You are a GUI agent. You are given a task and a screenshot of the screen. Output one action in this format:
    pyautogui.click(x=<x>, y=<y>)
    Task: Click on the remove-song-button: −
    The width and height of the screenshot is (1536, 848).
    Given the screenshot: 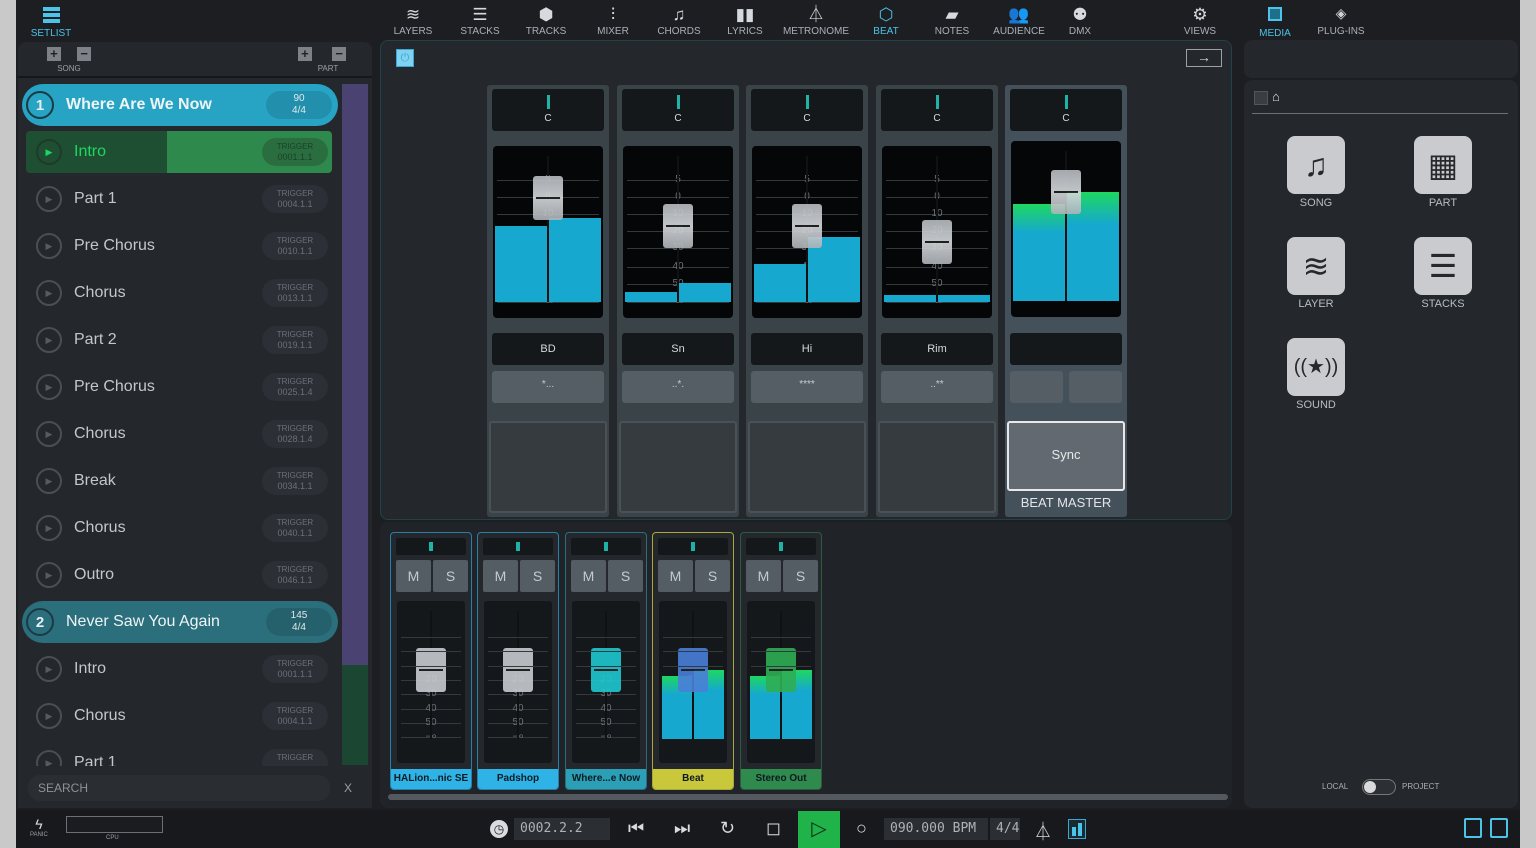 What is the action you would take?
    pyautogui.click(x=84, y=54)
    